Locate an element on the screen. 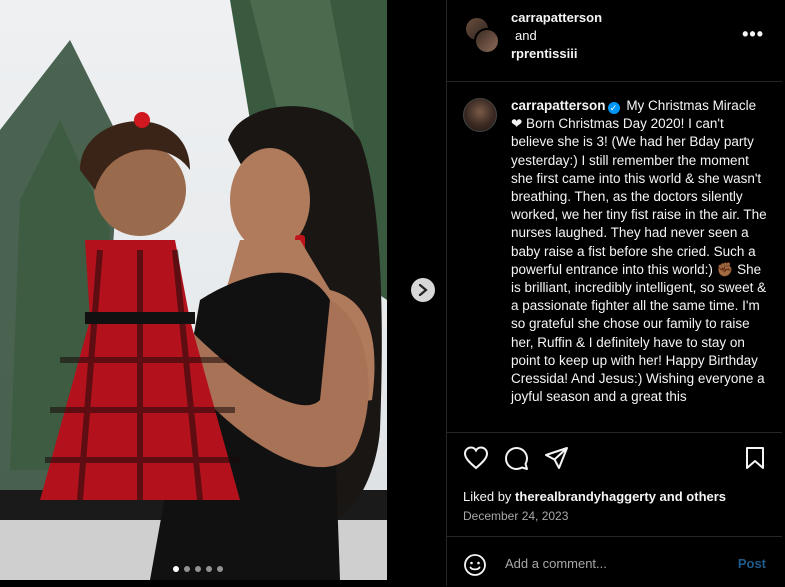 The height and width of the screenshot is (587, 785). likes-prefix: Liked by is located at coordinates (487, 496).